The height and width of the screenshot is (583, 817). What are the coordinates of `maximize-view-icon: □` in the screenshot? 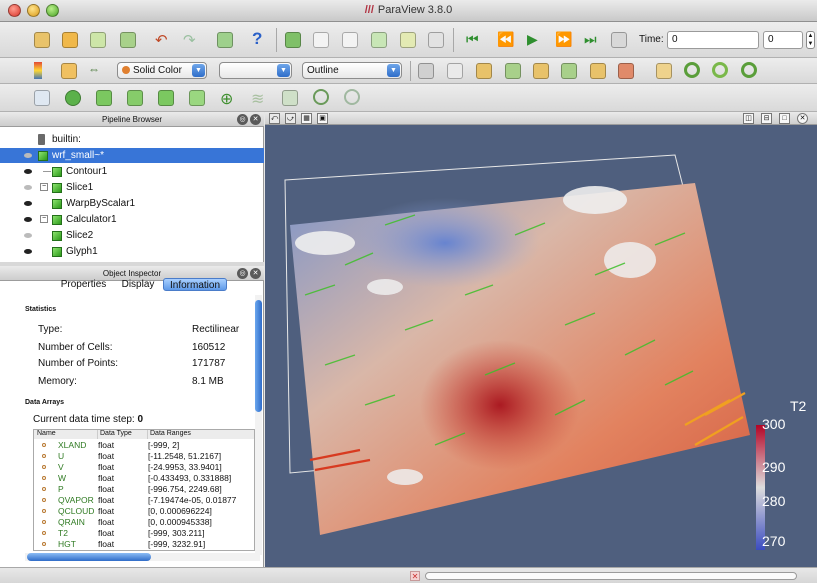 It's located at (784, 118).